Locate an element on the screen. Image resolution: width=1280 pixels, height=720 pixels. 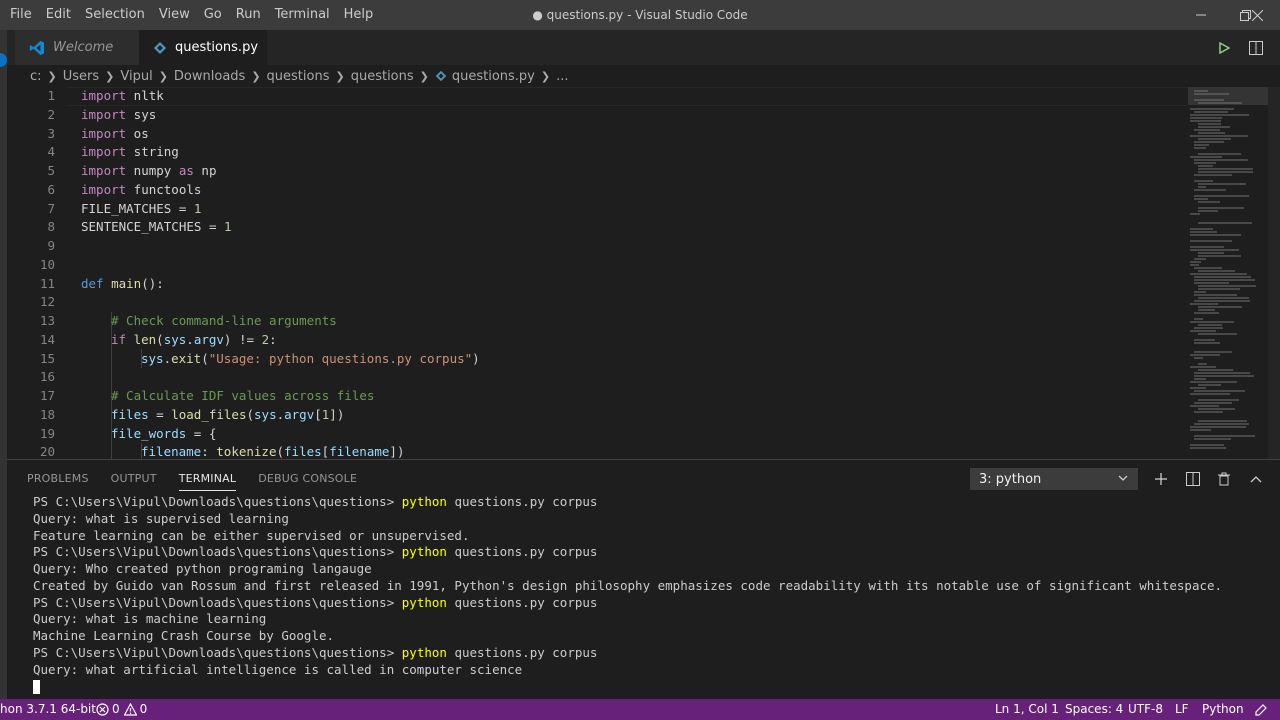
problems-status: 0 0 is located at coordinates (121, 709).